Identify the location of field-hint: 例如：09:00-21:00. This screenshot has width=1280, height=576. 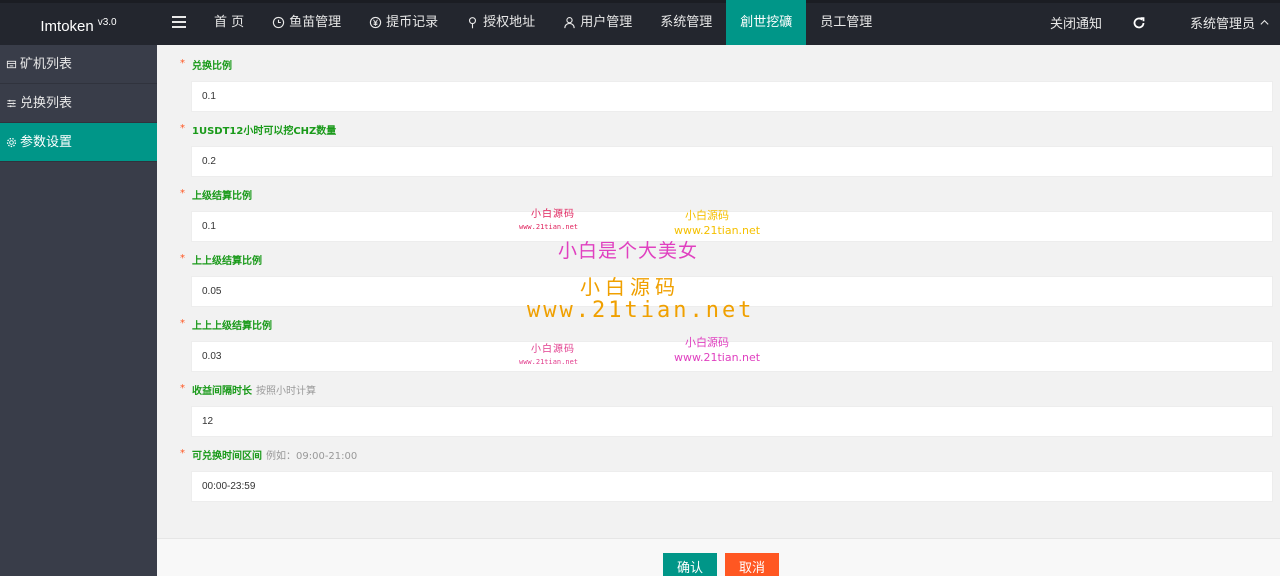
(312, 456).